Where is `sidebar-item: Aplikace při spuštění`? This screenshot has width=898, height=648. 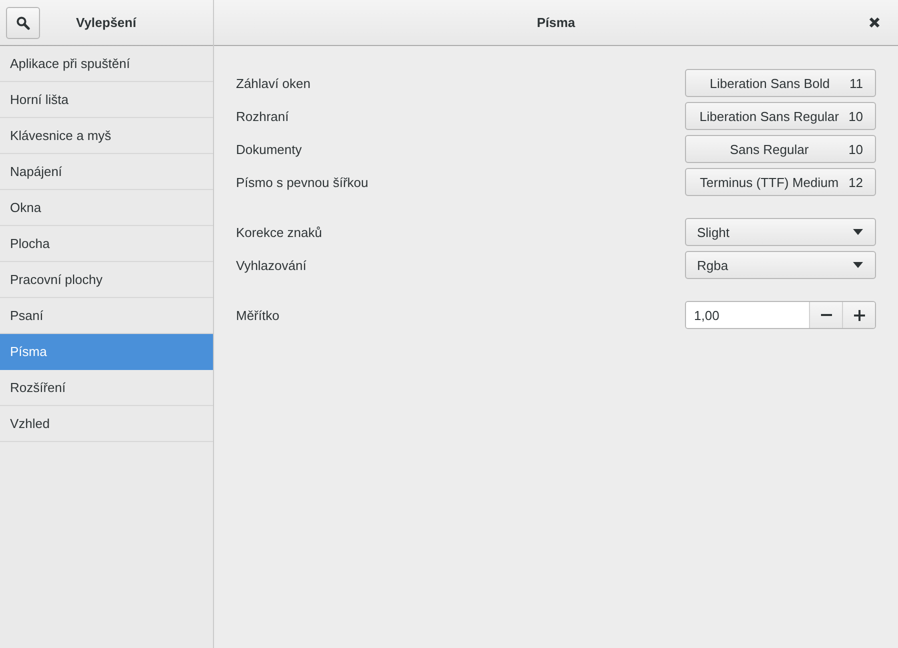 sidebar-item: Aplikace při spuštění is located at coordinates (106, 64).